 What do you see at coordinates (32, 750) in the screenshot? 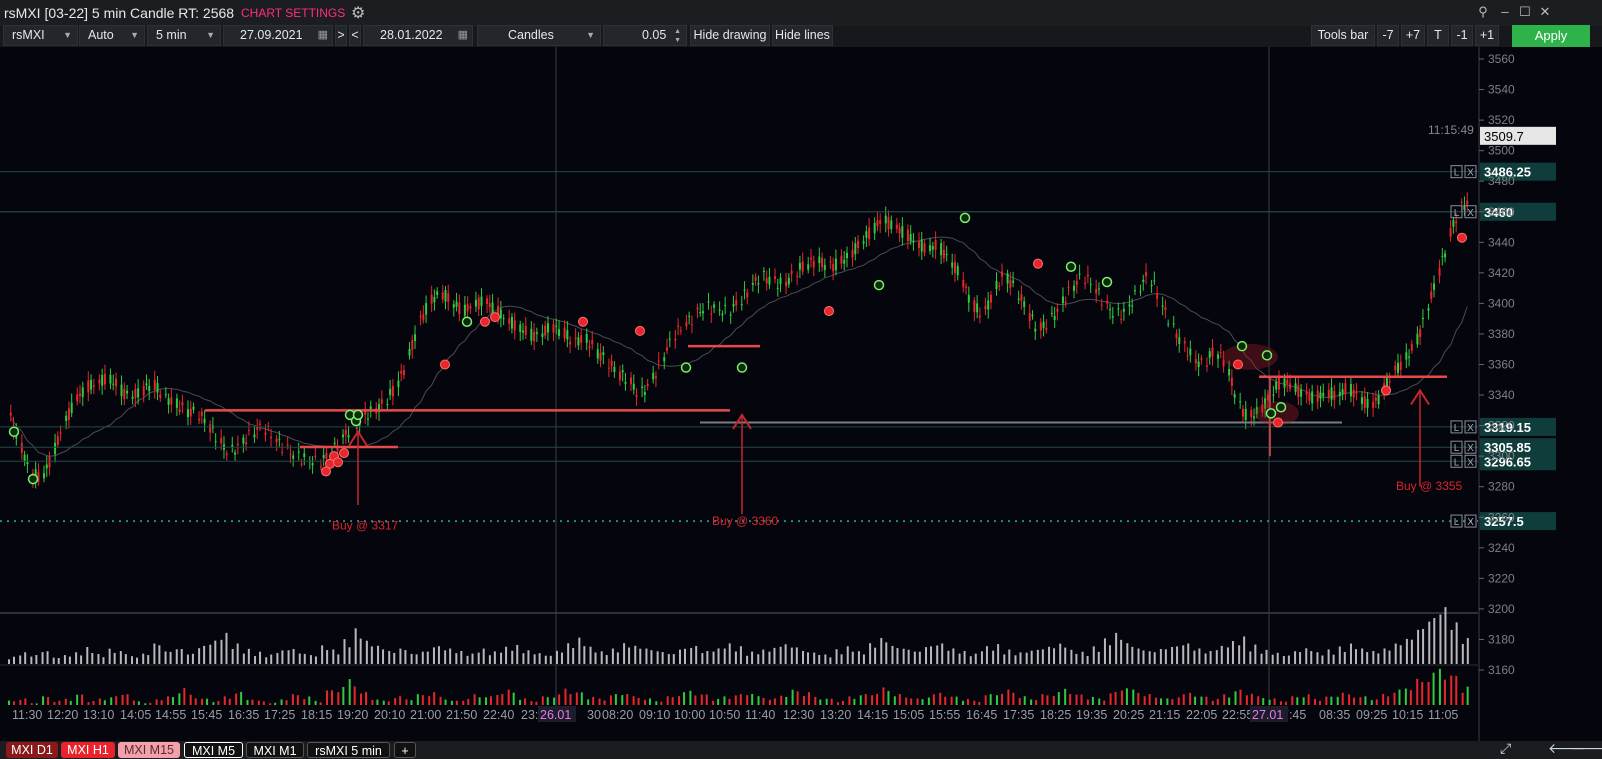
I see `tab-mxi-d1: MXI D1` at bounding box center [32, 750].